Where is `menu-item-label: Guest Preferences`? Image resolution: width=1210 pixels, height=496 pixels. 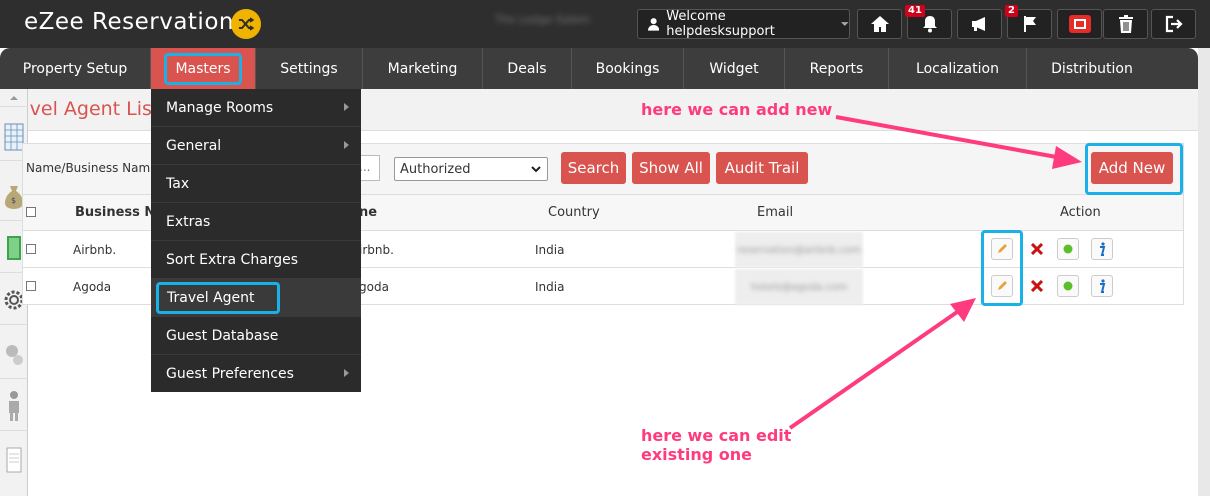 menu-item-label: Guest Preferences is located at coordinates (230, 374).